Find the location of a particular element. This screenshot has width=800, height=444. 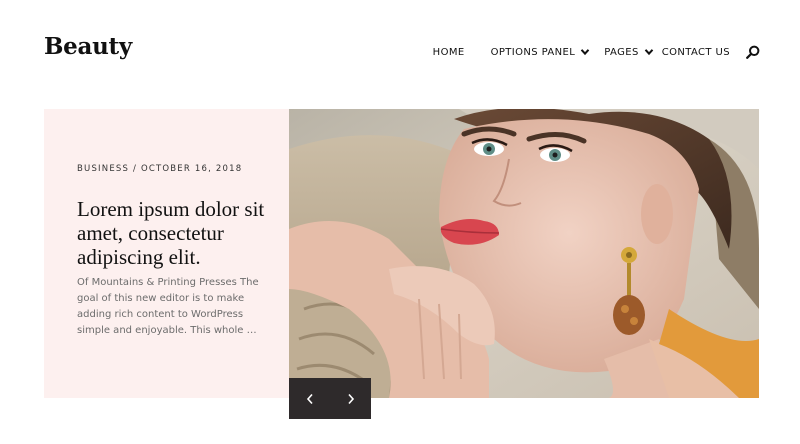

nav-item-label: HOME is located at coordinates (448, 52).